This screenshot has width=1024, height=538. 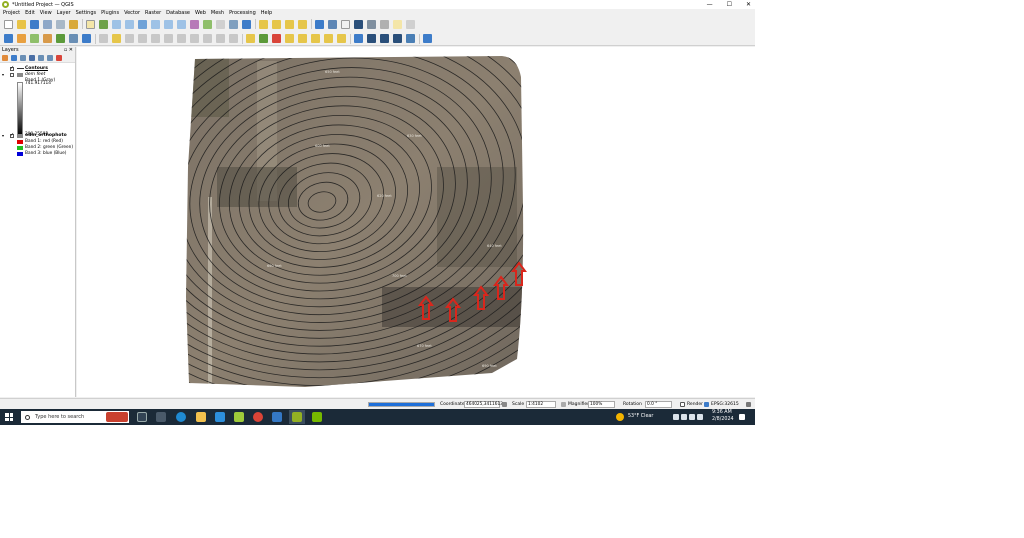 What do you see at coordinates (132, 13) in the screenshot?
I see `menu-vector: Vector` at bounding box center [132, 13].